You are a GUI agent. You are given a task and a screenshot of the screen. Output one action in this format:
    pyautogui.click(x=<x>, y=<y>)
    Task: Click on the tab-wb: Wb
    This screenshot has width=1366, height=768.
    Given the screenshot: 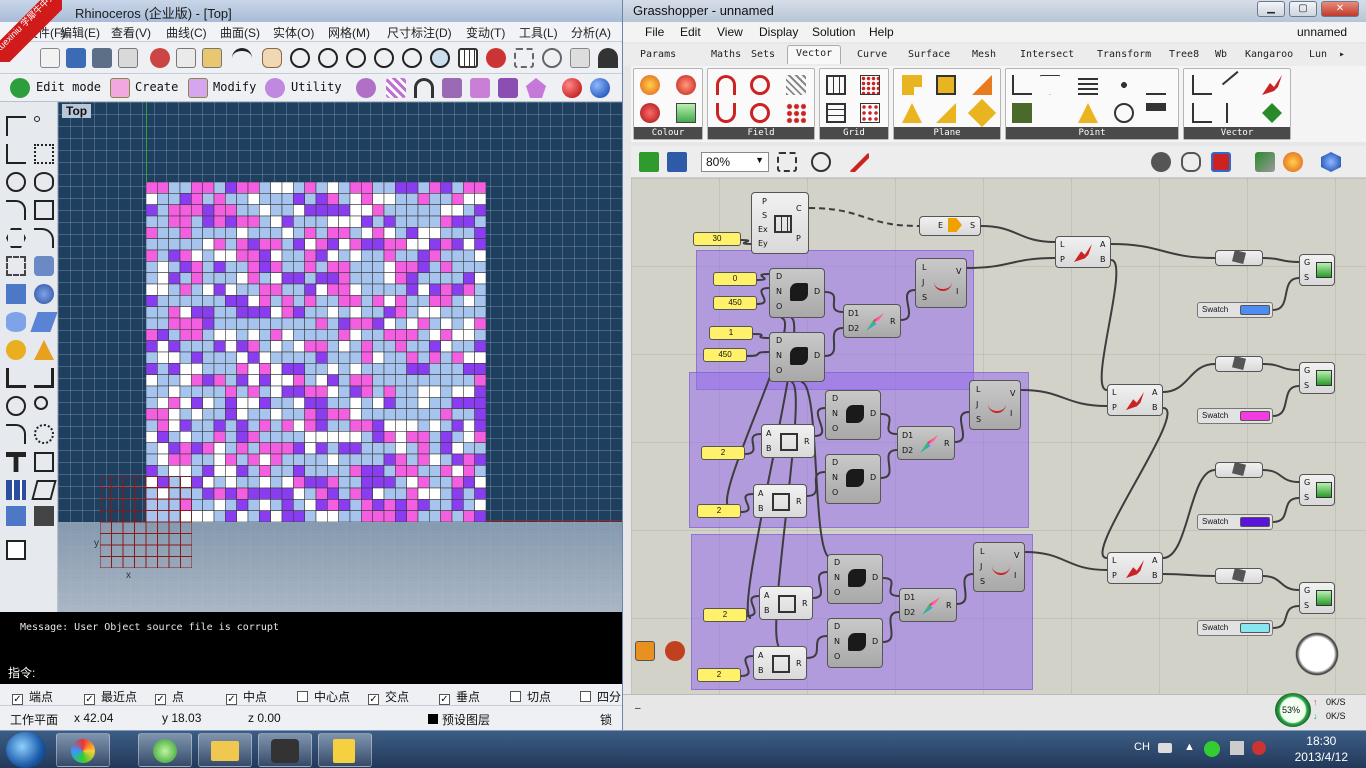 What is the action you would take?
    pyautogui.click(x=1221, y=54)
    